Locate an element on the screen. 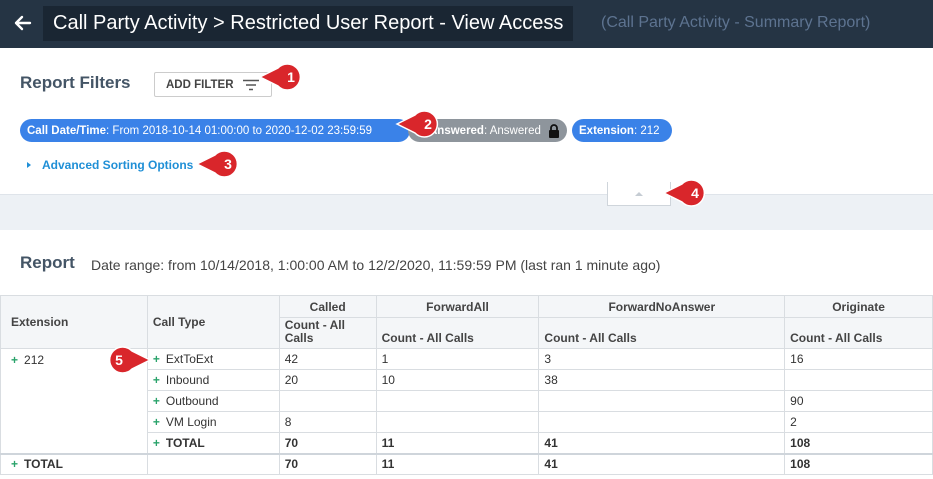 The height and width of the screenshot is (479, 933). call-type-cell: + Outbound is located at coordinates (213, 401).